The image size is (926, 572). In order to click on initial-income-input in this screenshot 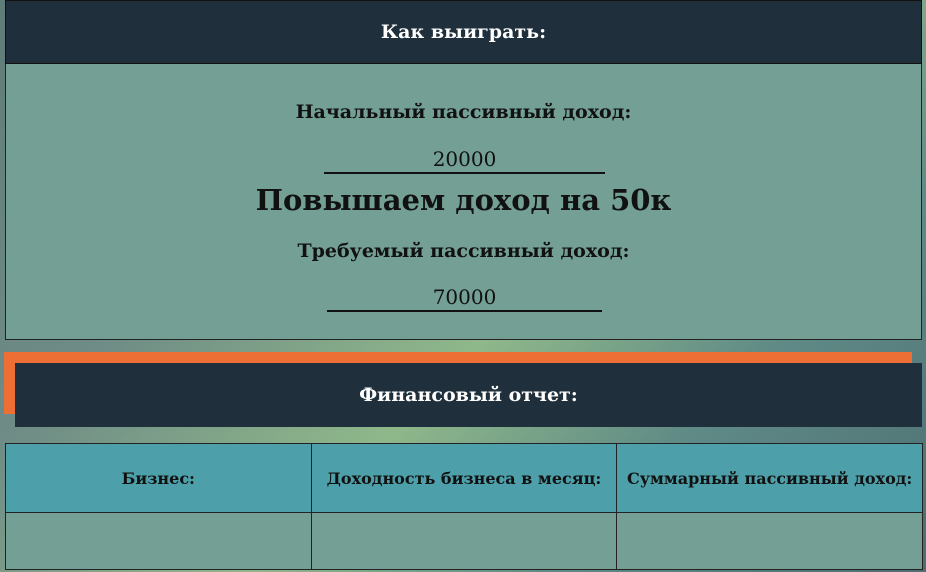, I will do `click(464, 159)`.